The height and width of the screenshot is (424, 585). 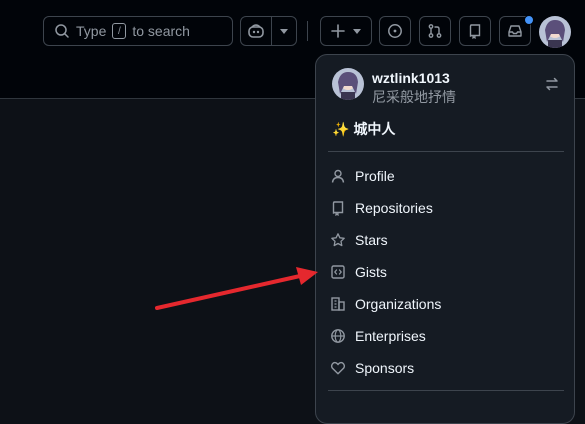 What do you see at coordinates (446, 304) in the screenshot?
I see `menu-item-organizations: Organizations` at bounding box center [446, 304].